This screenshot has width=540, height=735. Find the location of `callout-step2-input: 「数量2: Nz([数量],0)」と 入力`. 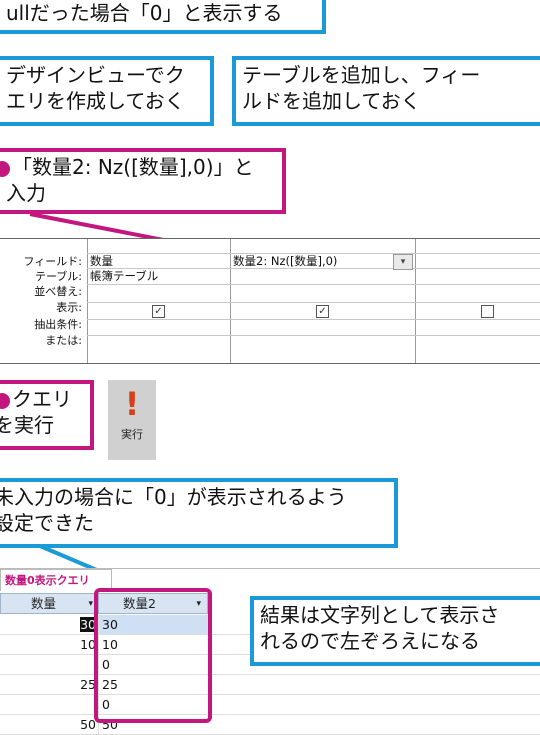

callout-step2-input: 「数量2: Nz([数量],0)」と 入力 is located at coordinates (143, 181).